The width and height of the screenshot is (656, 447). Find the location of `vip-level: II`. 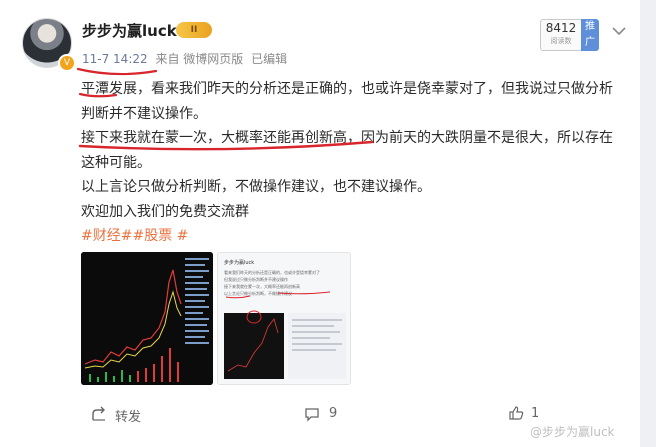

vip-level: II is located at coordinates (194, 30).